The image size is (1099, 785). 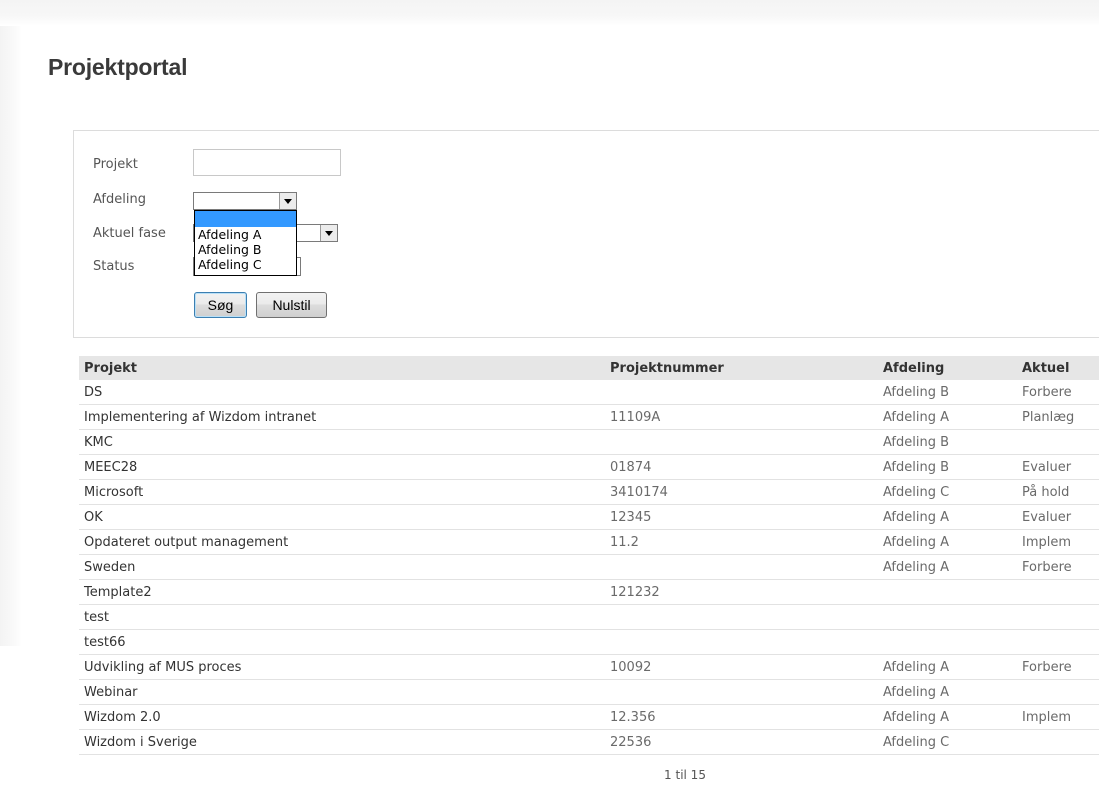 What do you see at coordinates (342, 492) in the screenshot?
I see `project-name-cell: Microsoft` at bounding box center [342, 492].